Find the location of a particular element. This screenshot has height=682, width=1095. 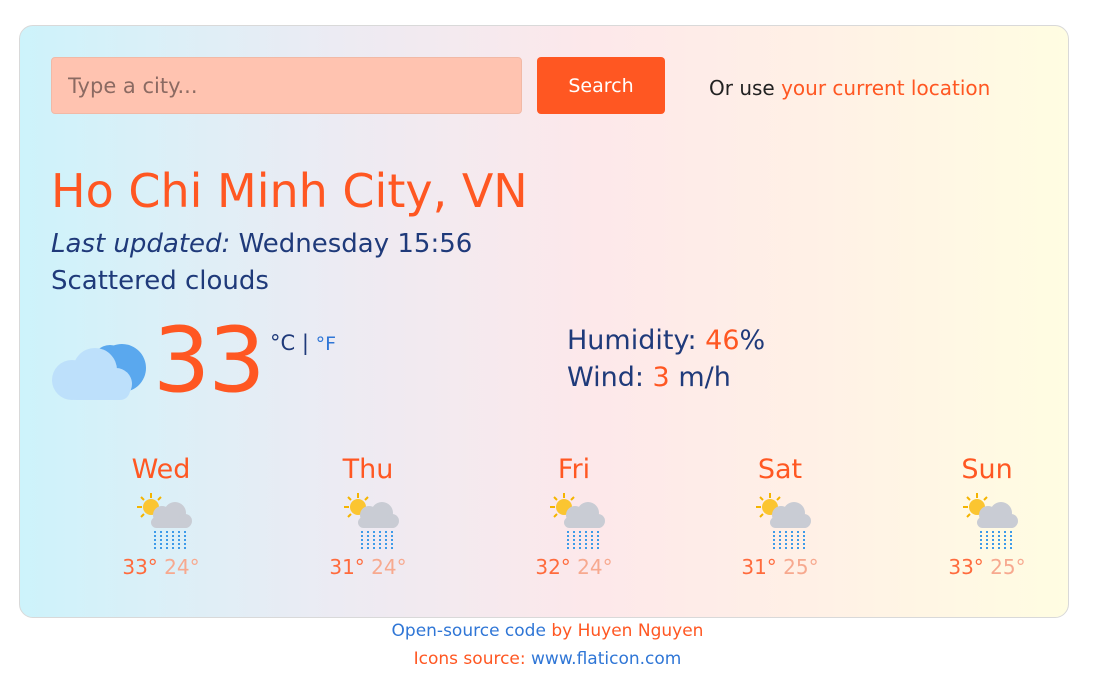

weather-description: Scattered clouds is located at coordinates (160, 281).